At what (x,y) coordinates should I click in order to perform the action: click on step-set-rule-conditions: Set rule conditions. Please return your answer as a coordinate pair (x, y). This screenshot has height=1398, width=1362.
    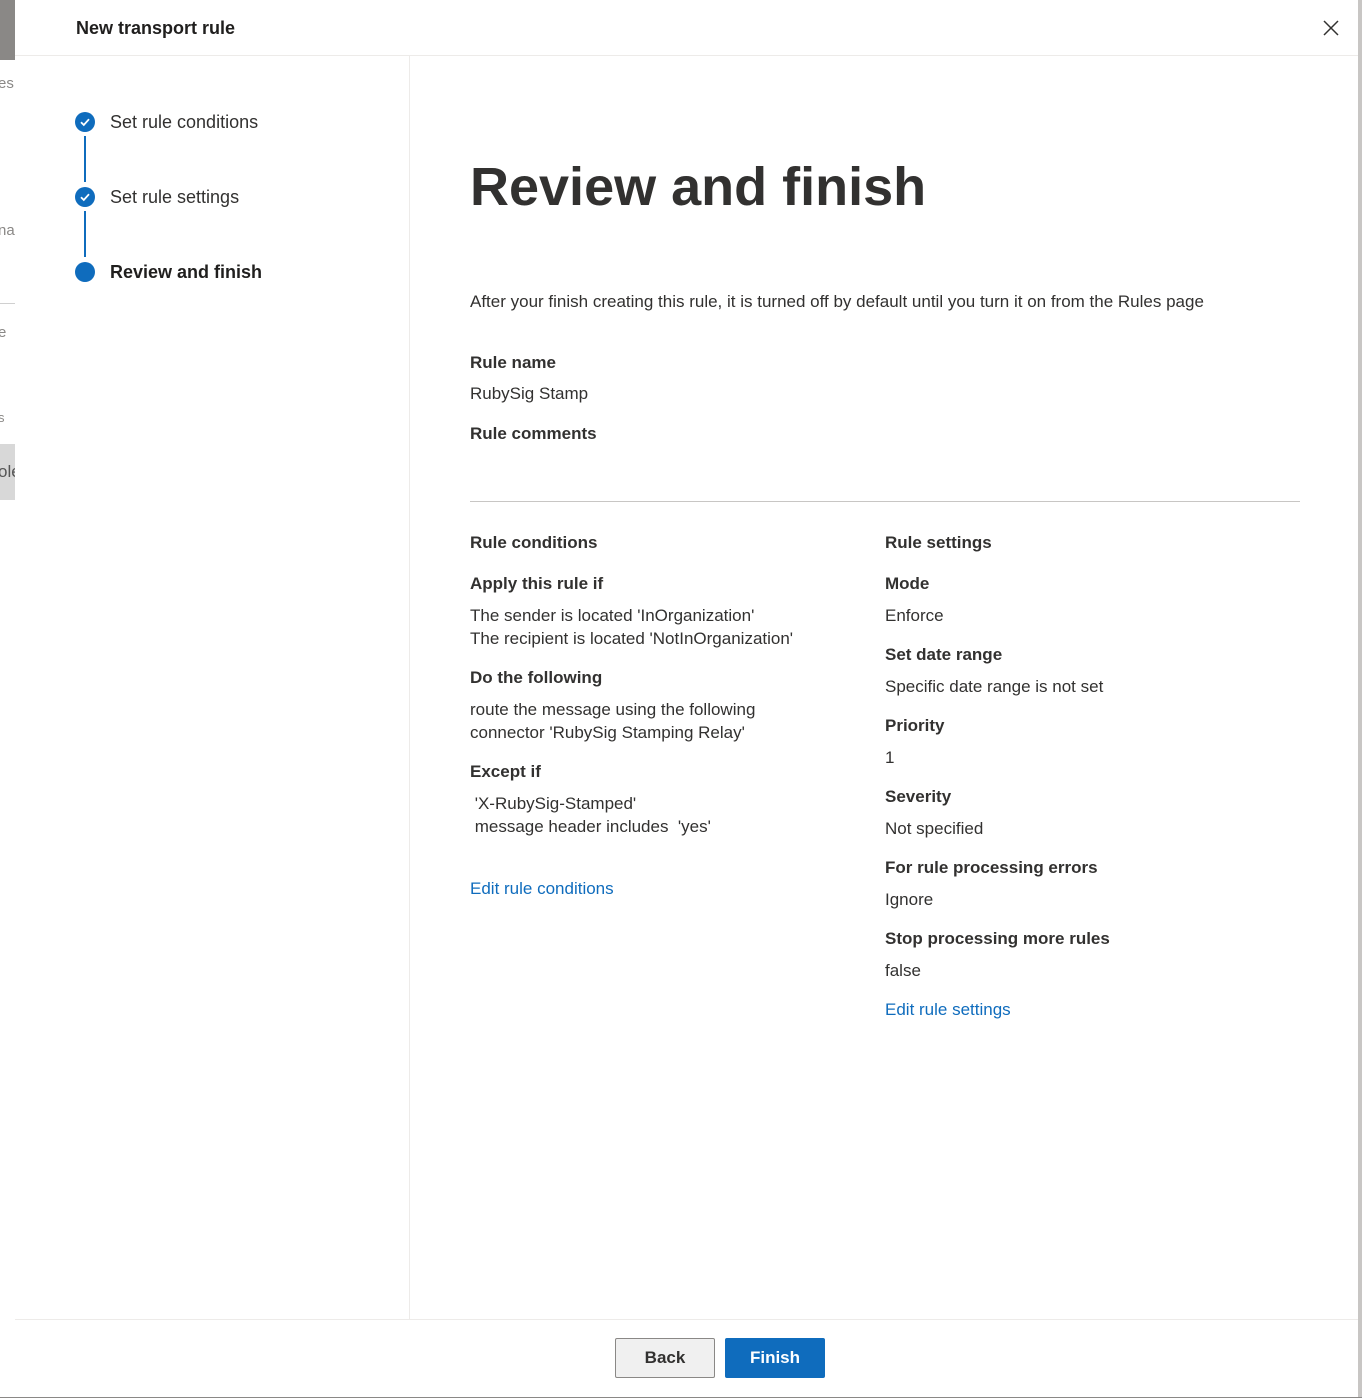
    Looking at the image, I should click on (166, 122).